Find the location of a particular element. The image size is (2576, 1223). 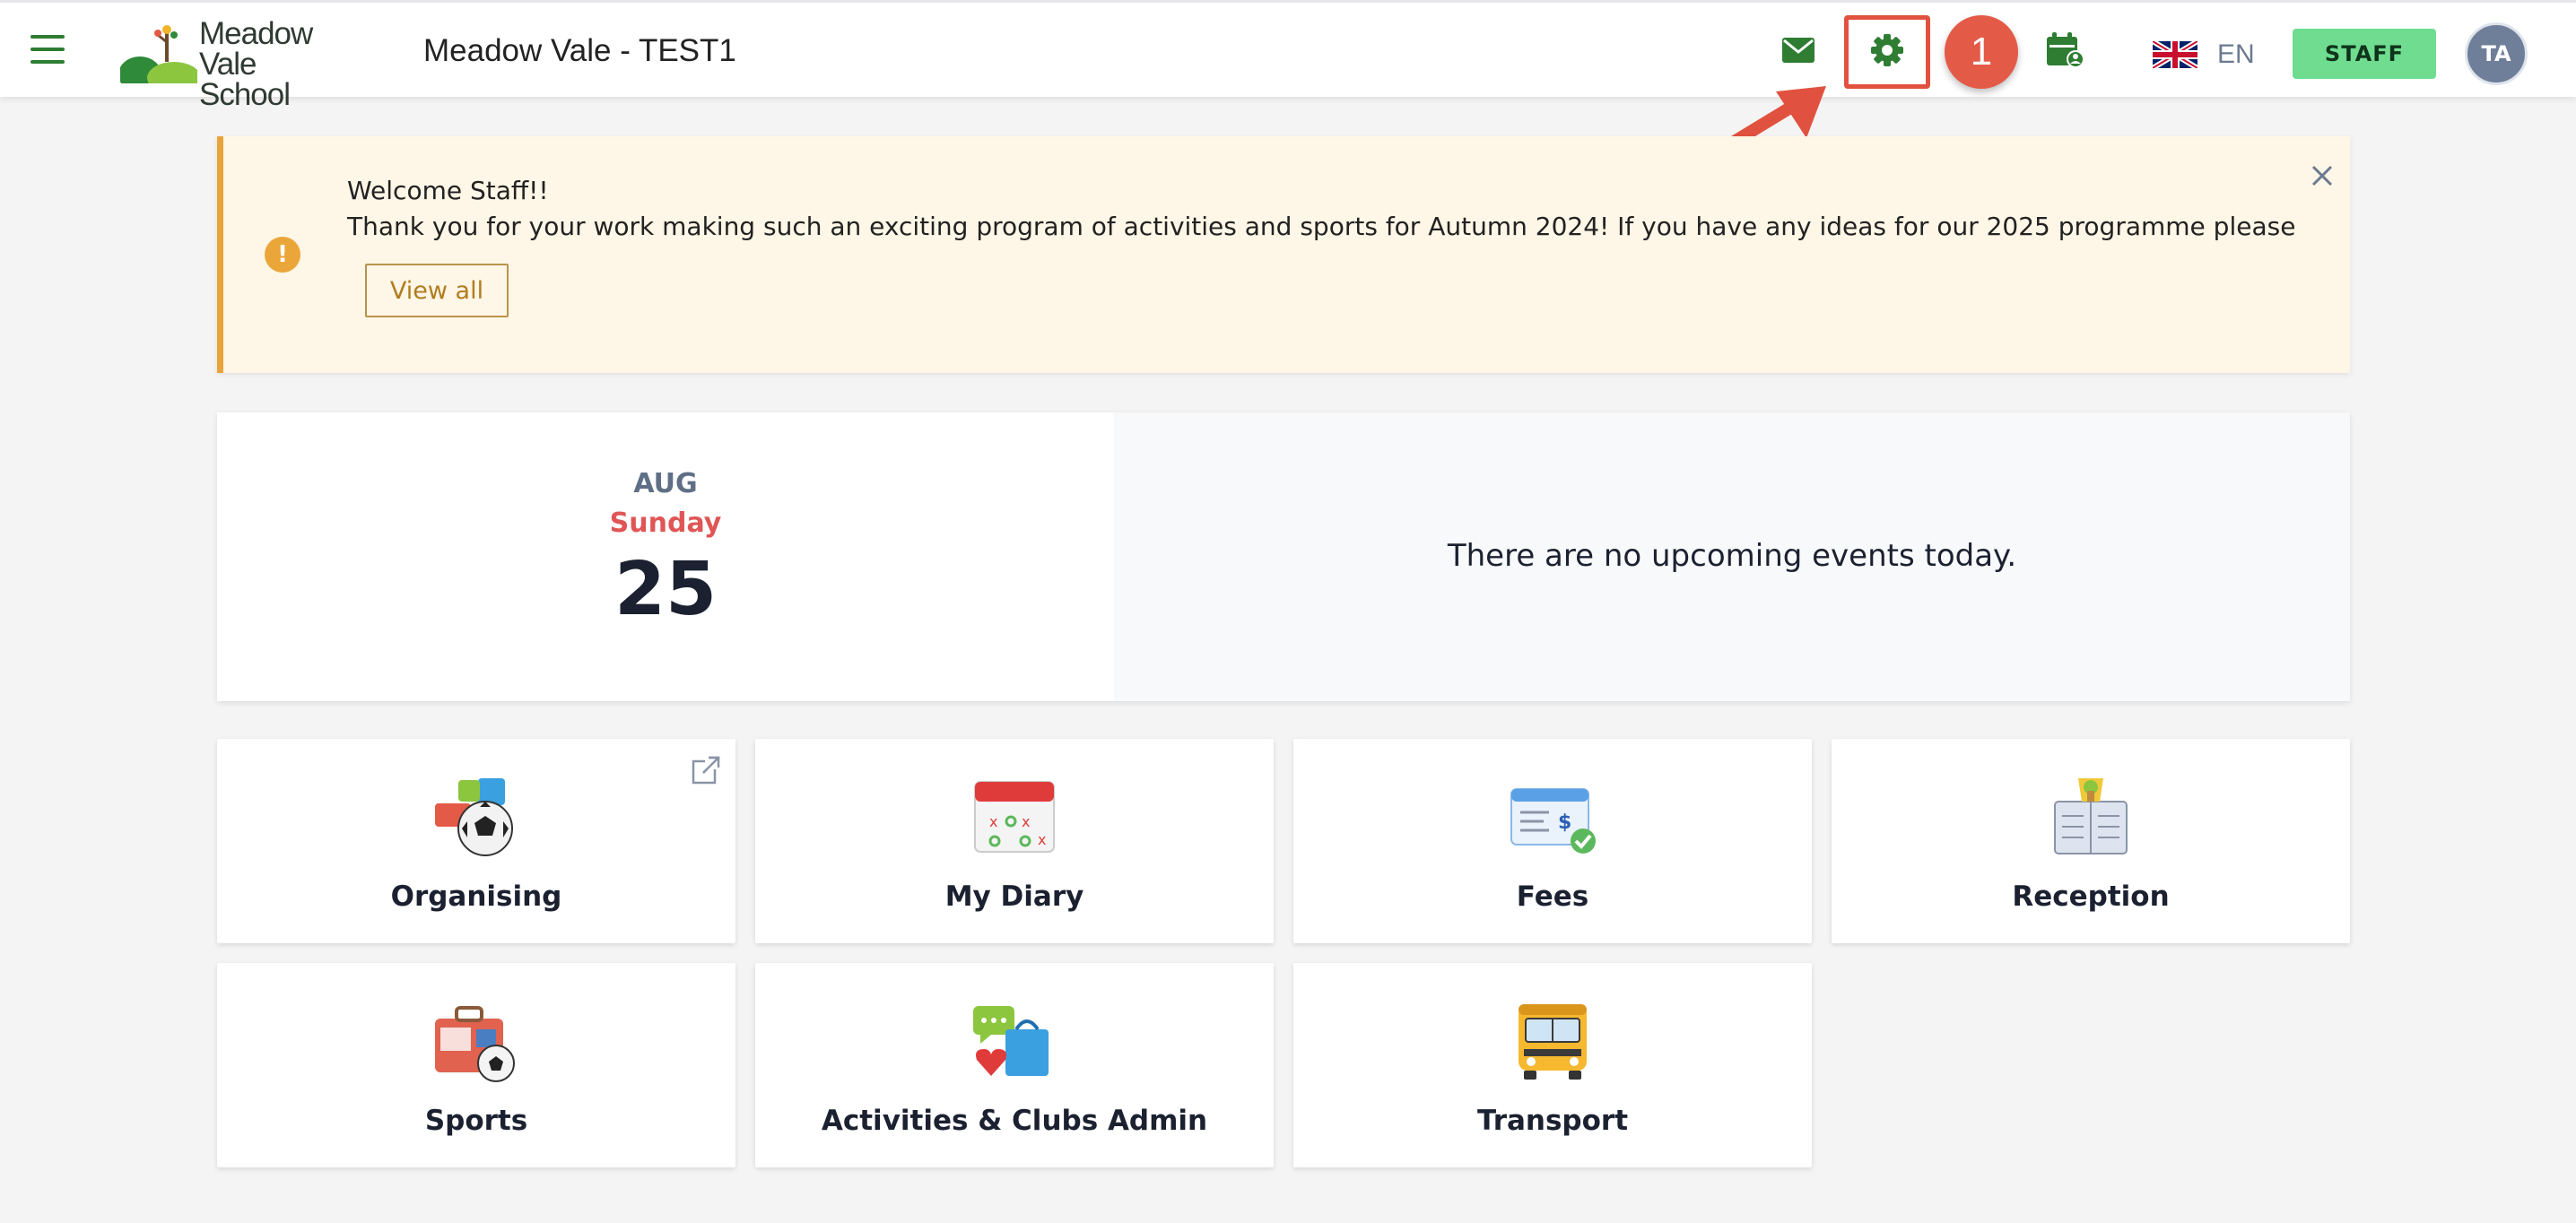

logo-line-1: Meadow is located at coordinates (256, 34).